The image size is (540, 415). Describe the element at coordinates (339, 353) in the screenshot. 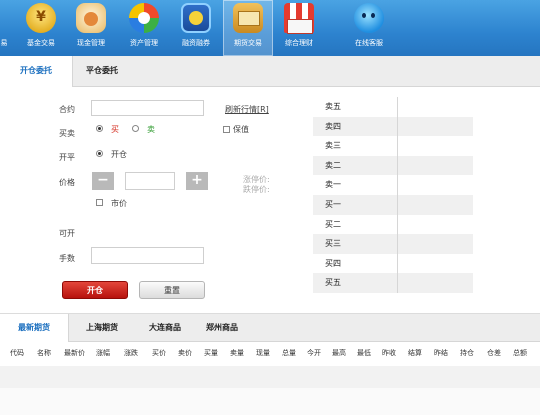

I see `column-header: 最高` at that location.